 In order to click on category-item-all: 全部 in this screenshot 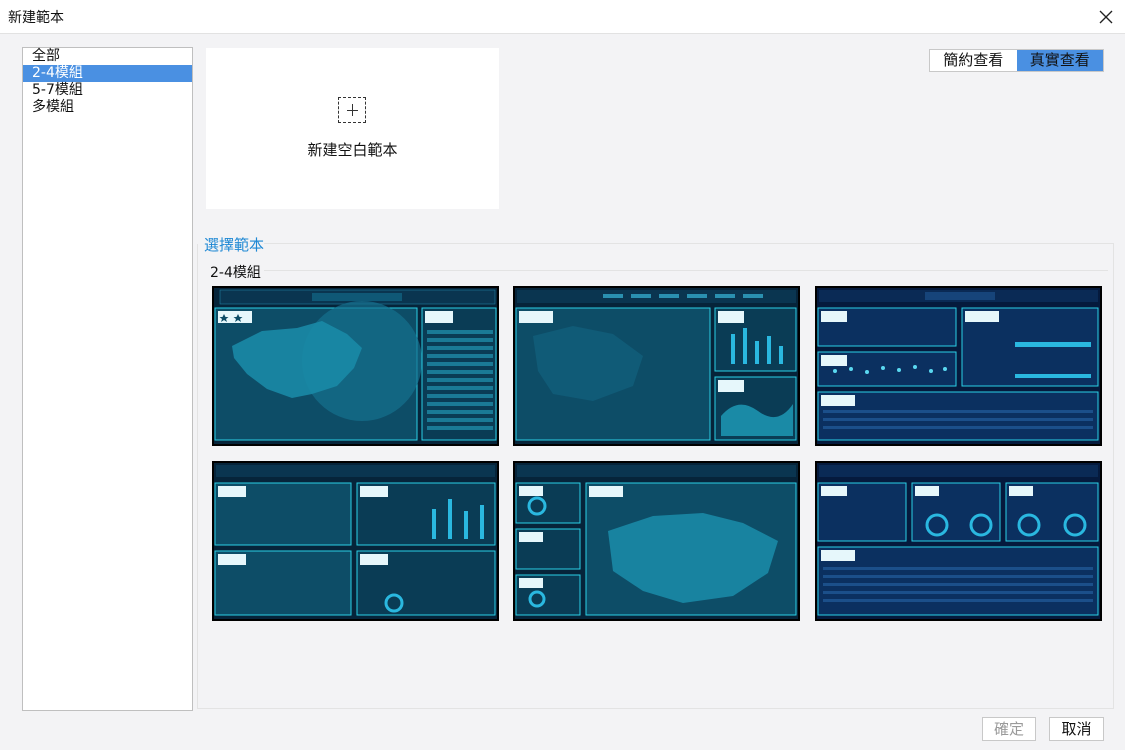, I will do `click(107, 56)`.